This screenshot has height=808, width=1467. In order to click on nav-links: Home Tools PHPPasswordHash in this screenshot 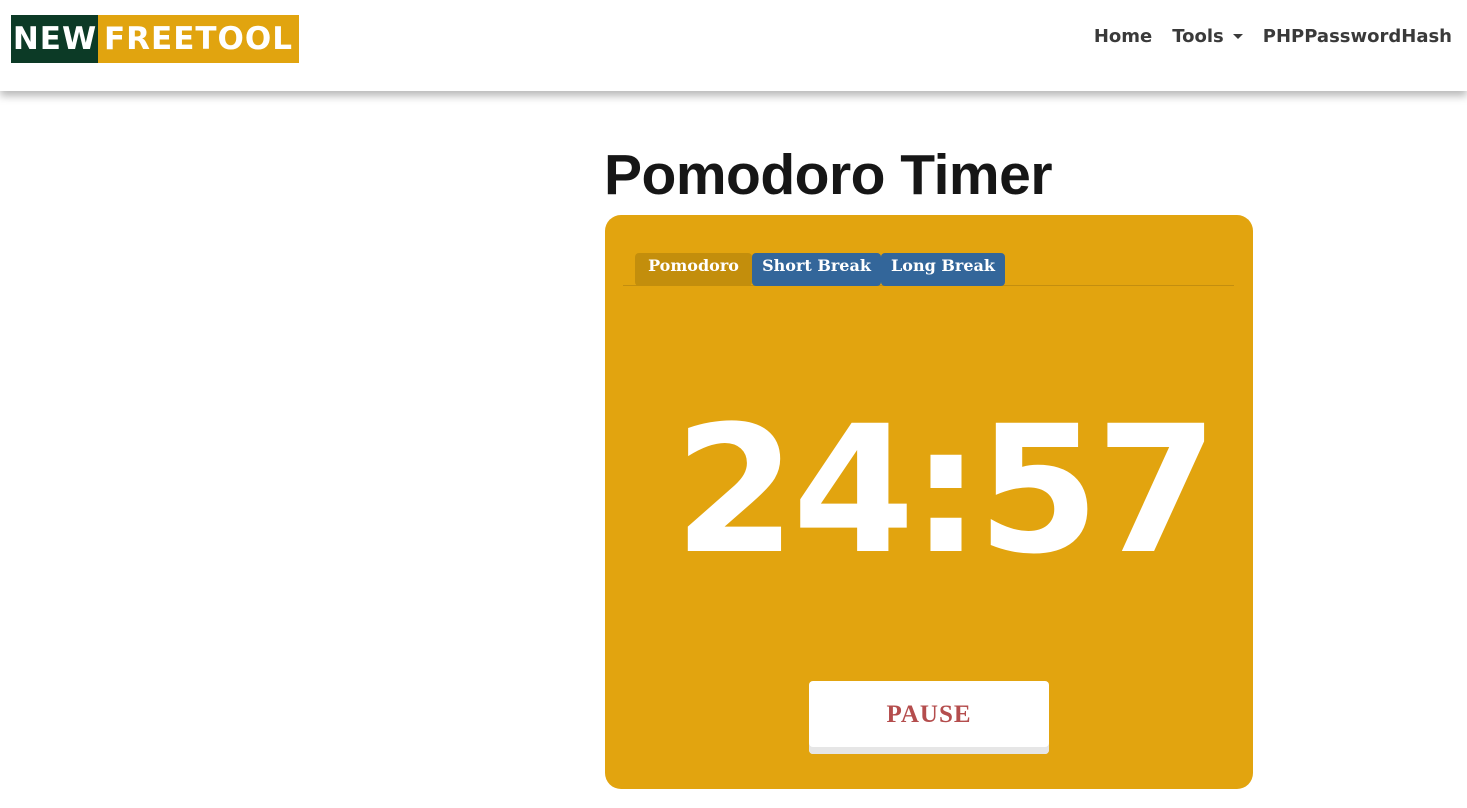, I will do `click(1263, 36)`.